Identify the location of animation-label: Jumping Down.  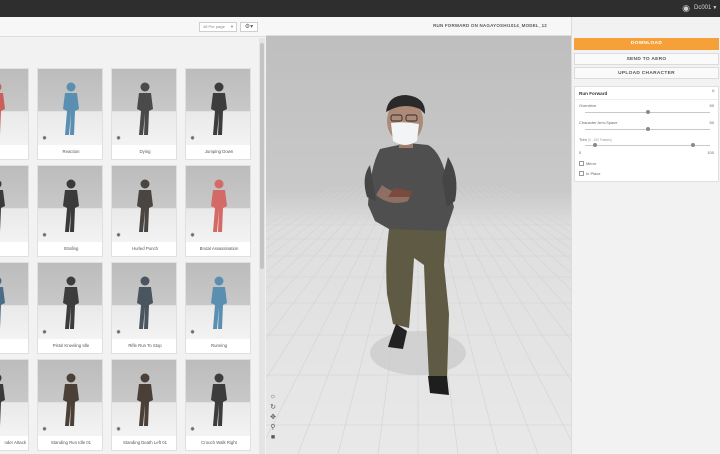
(219, 151).